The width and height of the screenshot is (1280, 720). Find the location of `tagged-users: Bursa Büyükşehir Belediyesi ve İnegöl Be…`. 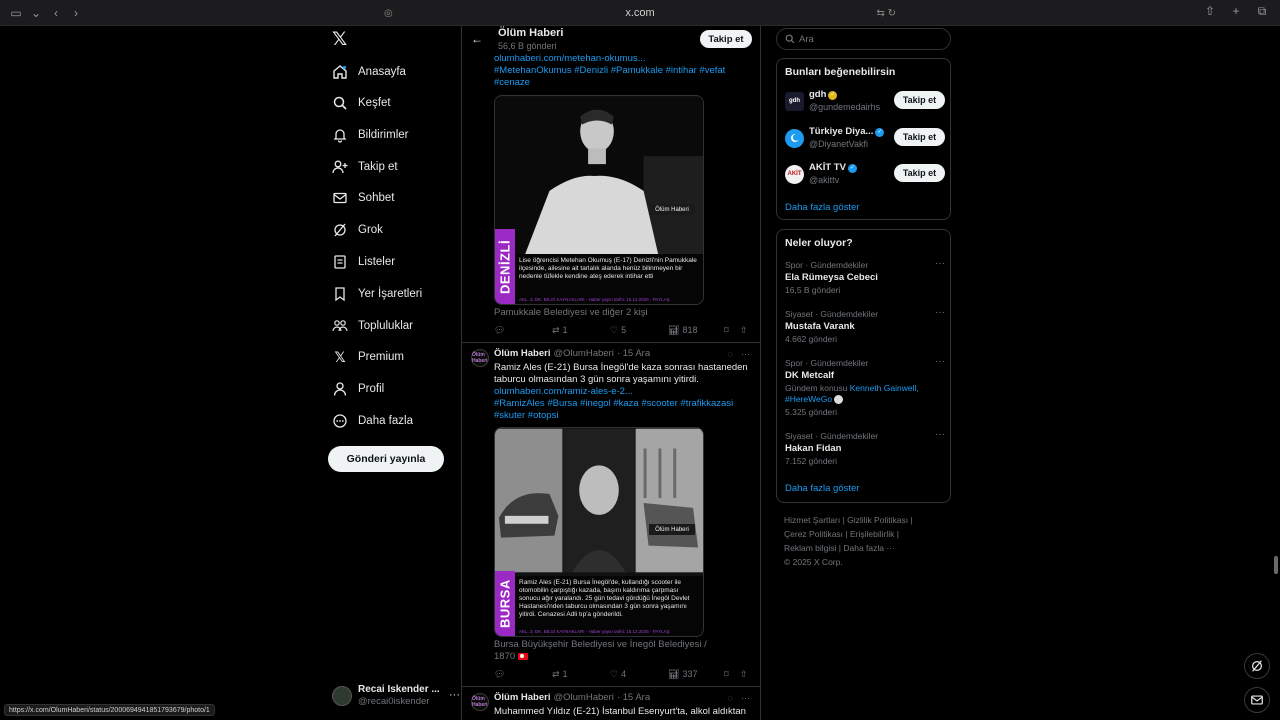

tagged-users: Bursa Büyükşehir Belediyesi ve İnegöl Be… is located at coordinates (614, 644).